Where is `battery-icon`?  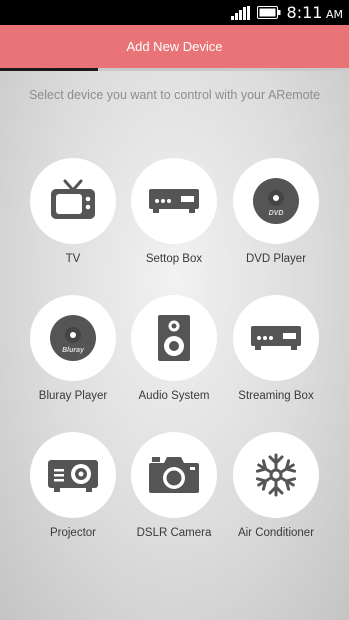
battery-icon is located at coordinates (268, 12).